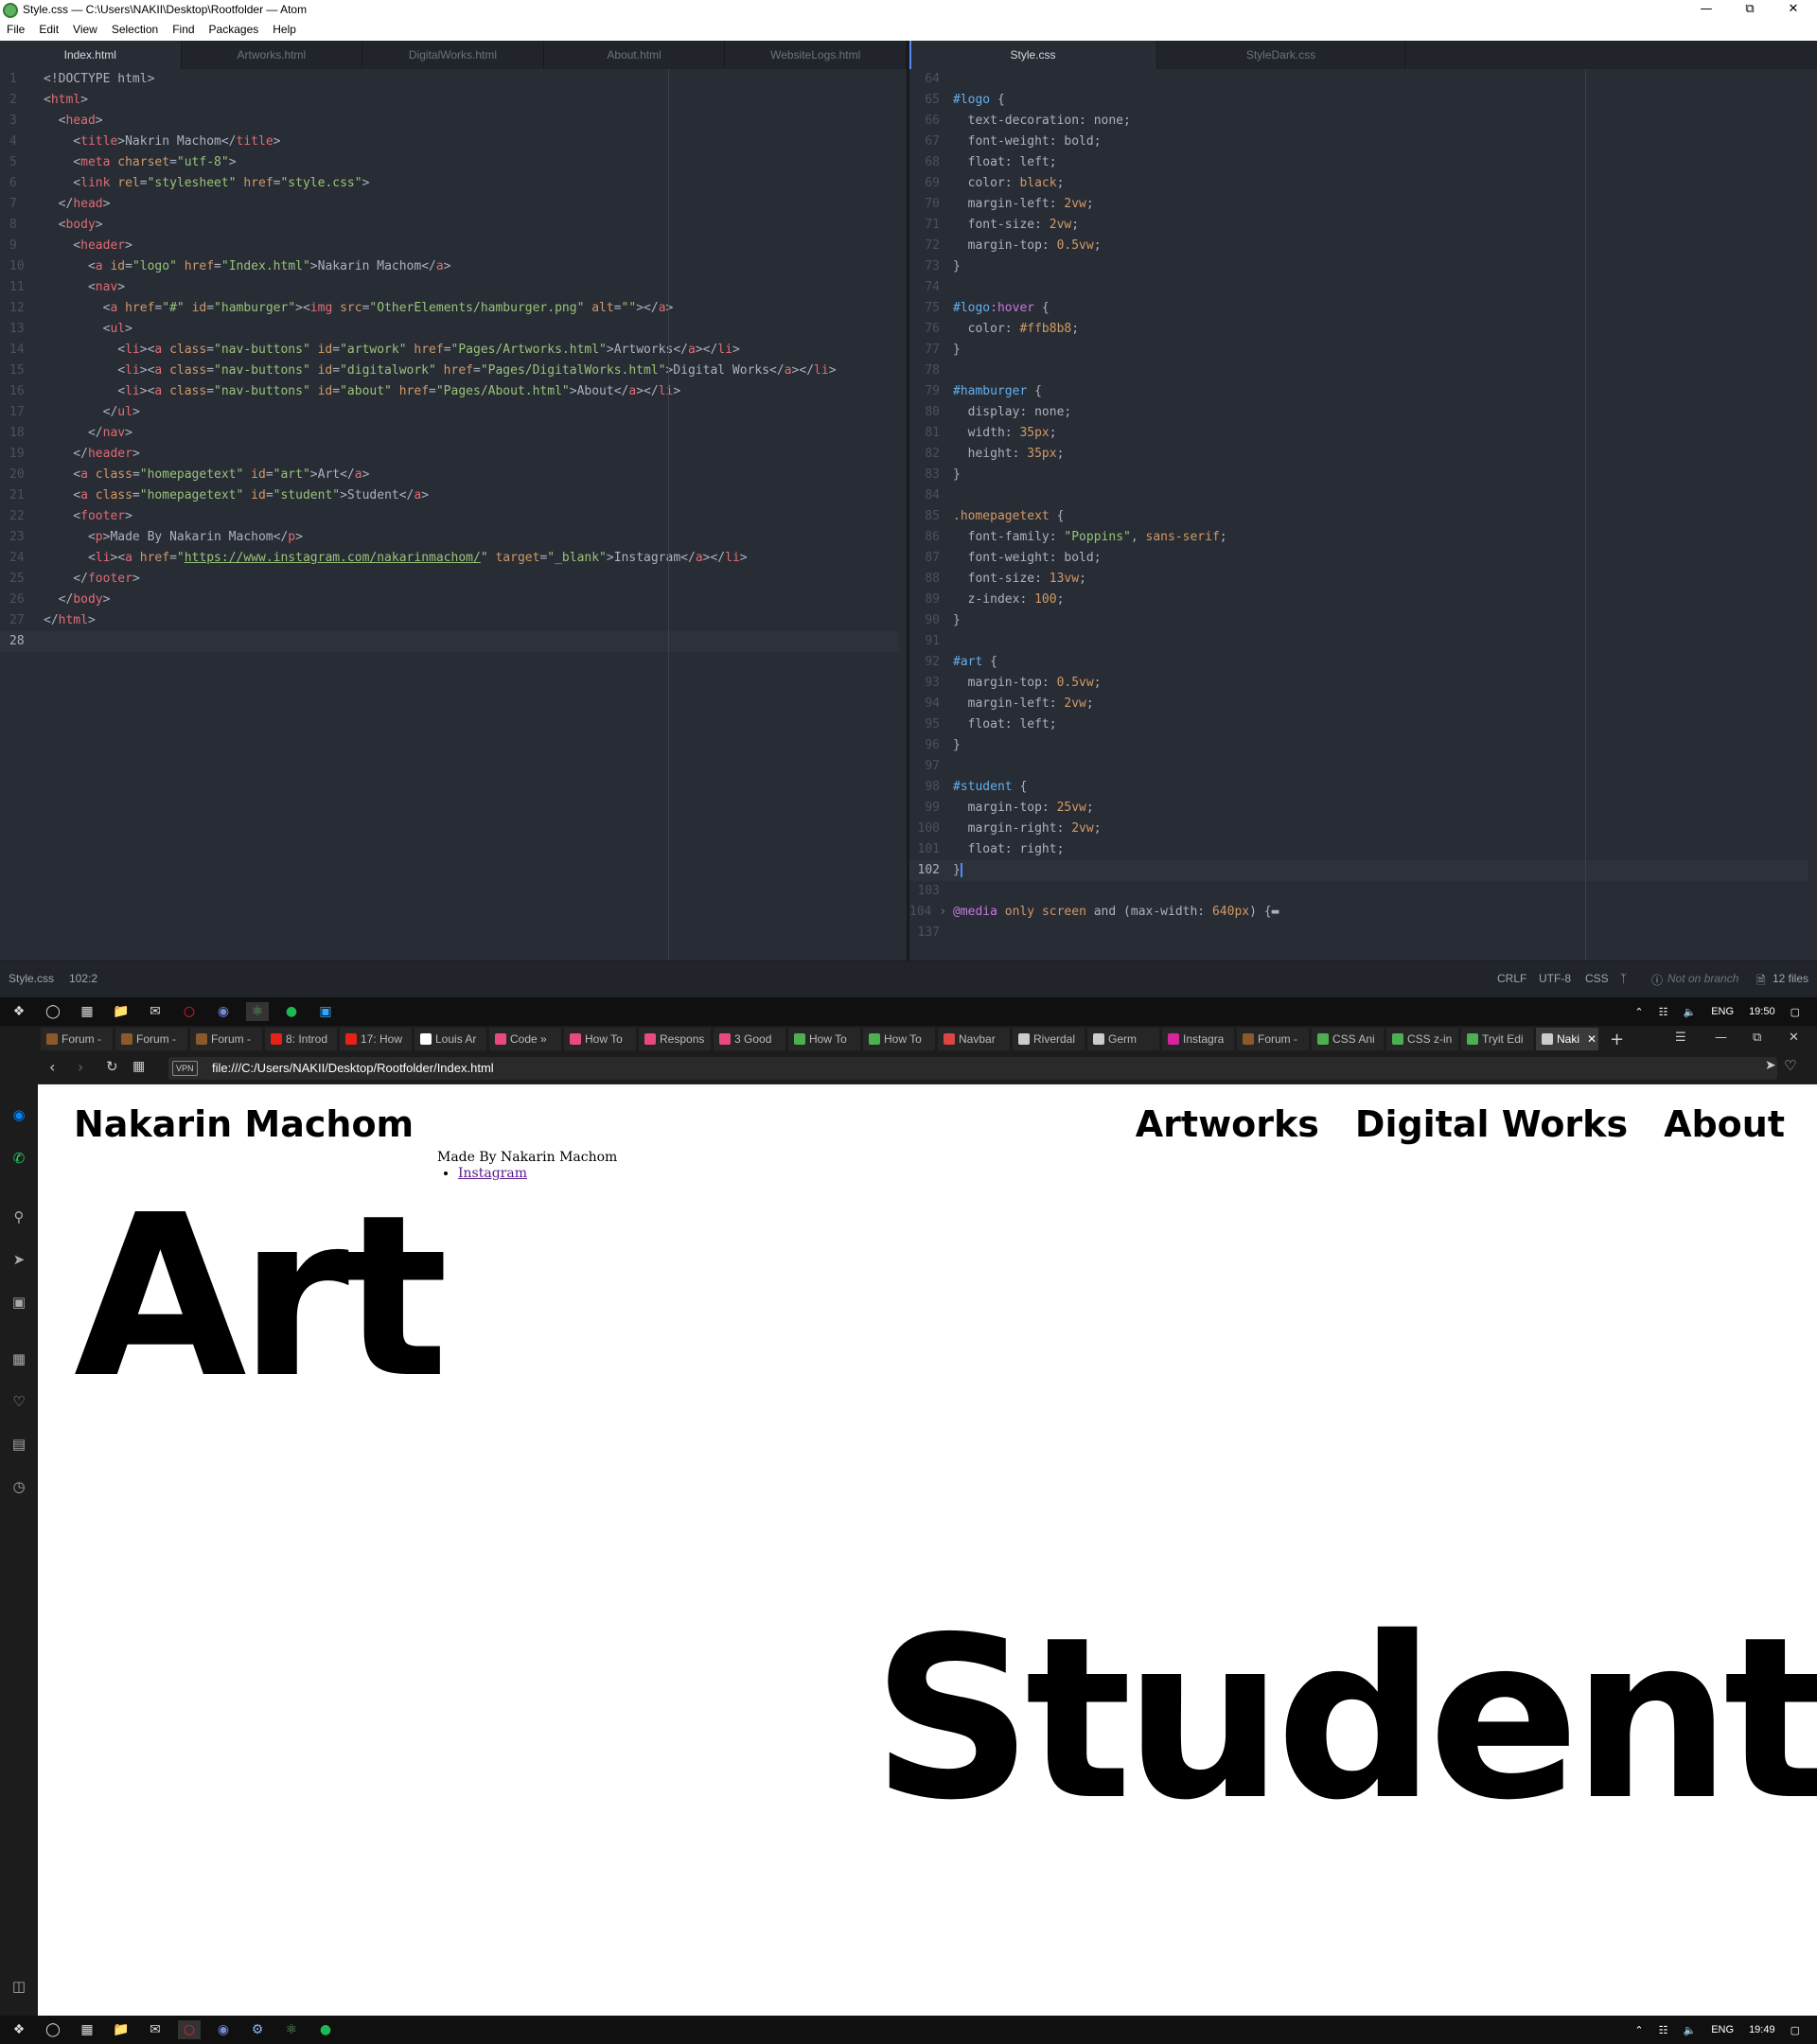 The height and width of the screenshot is (2044, 1817). What do you see at coordinates (1123, 1039) in the screenshot?
I see `browser-tab: Germ` at bounding box center [1123, 1039].